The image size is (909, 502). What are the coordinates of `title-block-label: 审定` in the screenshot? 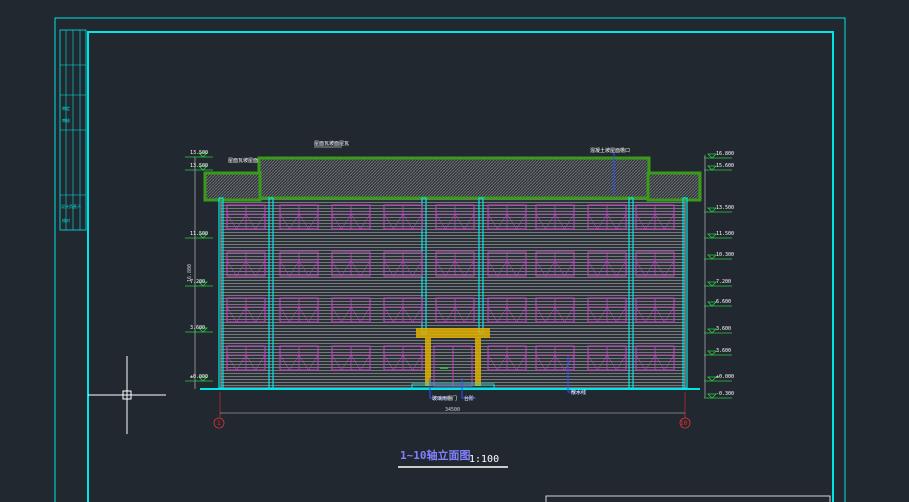 It's located at (66, 108).